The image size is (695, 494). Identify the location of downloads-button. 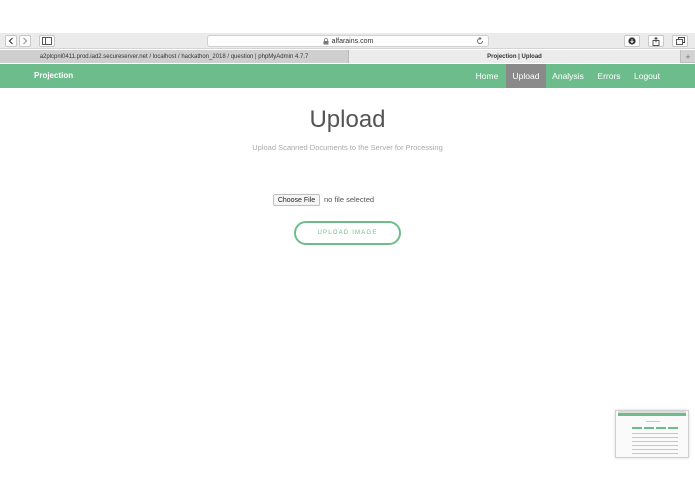
(632, 41).